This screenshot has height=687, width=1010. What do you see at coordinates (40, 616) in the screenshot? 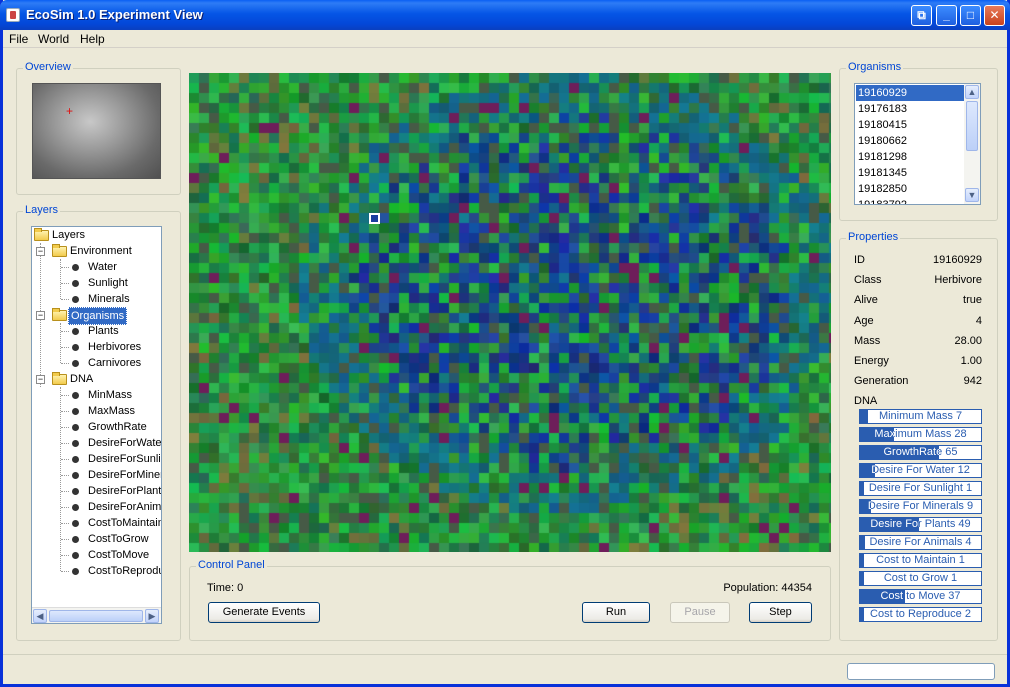
I see `scroll-left-icon: ◀` at bounding box center [40, 616].